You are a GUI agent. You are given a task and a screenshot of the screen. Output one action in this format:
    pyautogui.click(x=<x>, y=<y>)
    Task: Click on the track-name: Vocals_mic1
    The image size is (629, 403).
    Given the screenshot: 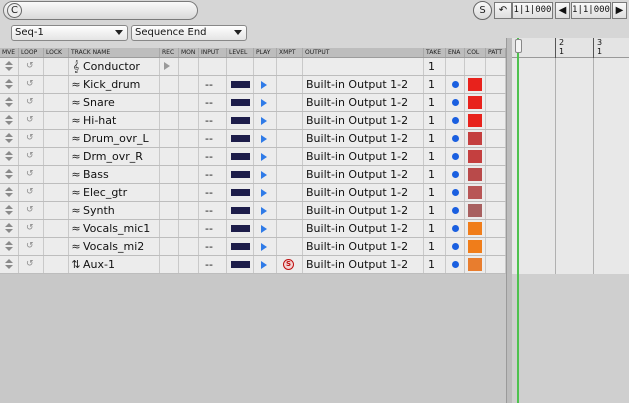 What is the action you would take?
    pyautogui.click(x=116, y=228)
    